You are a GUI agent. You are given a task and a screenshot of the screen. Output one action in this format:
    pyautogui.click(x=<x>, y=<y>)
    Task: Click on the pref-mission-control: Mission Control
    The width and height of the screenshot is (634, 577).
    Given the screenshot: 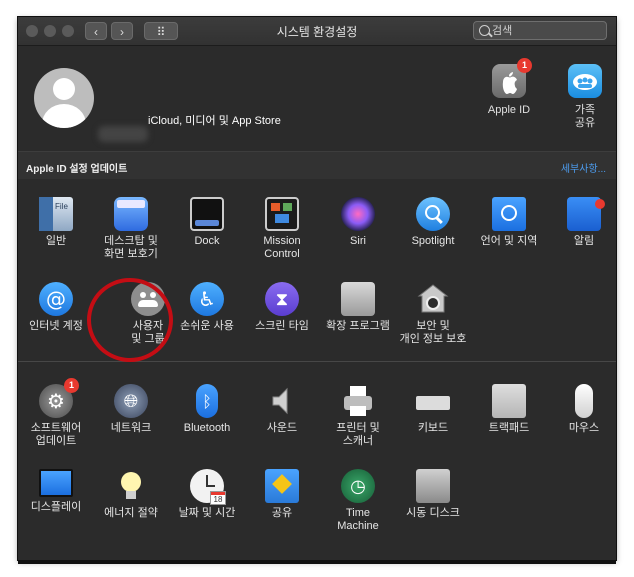 What is the action you would take?
    pyautogui.click(x=282, y=229)
    